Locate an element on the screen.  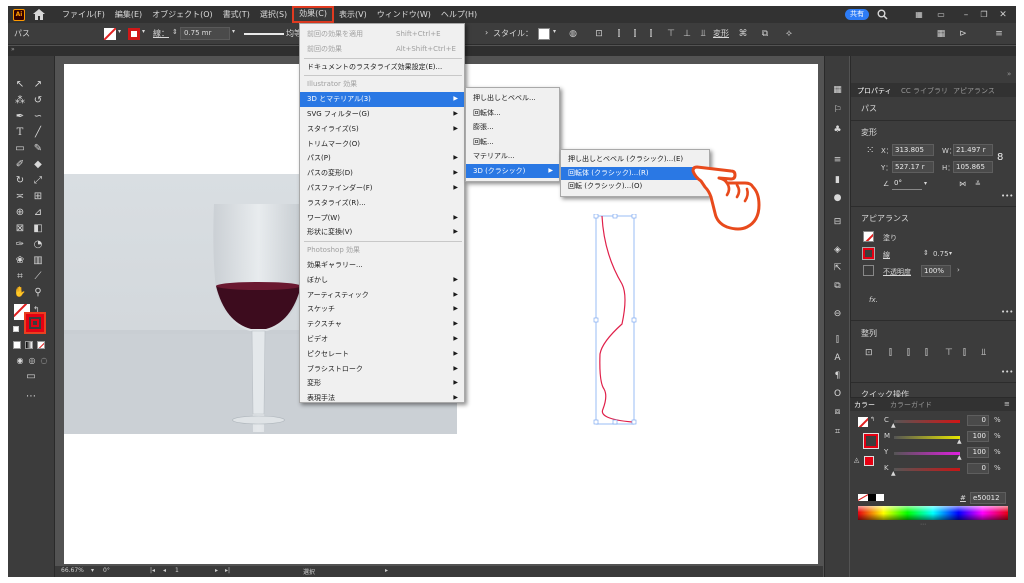
search-icon is located at coordinates (882, 14).